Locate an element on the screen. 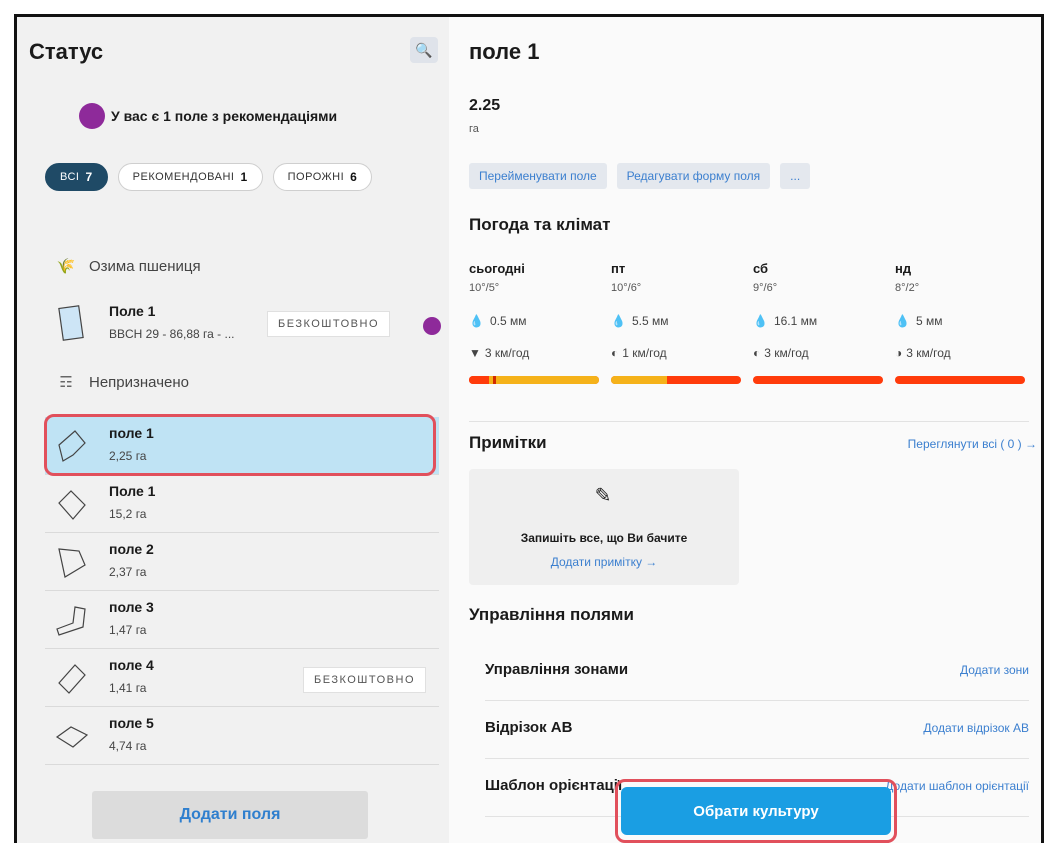 Image resolution: width=1051 pixels, height=843 pixels. edit-note-icon: ✎ is located at coordinates (603, 496).